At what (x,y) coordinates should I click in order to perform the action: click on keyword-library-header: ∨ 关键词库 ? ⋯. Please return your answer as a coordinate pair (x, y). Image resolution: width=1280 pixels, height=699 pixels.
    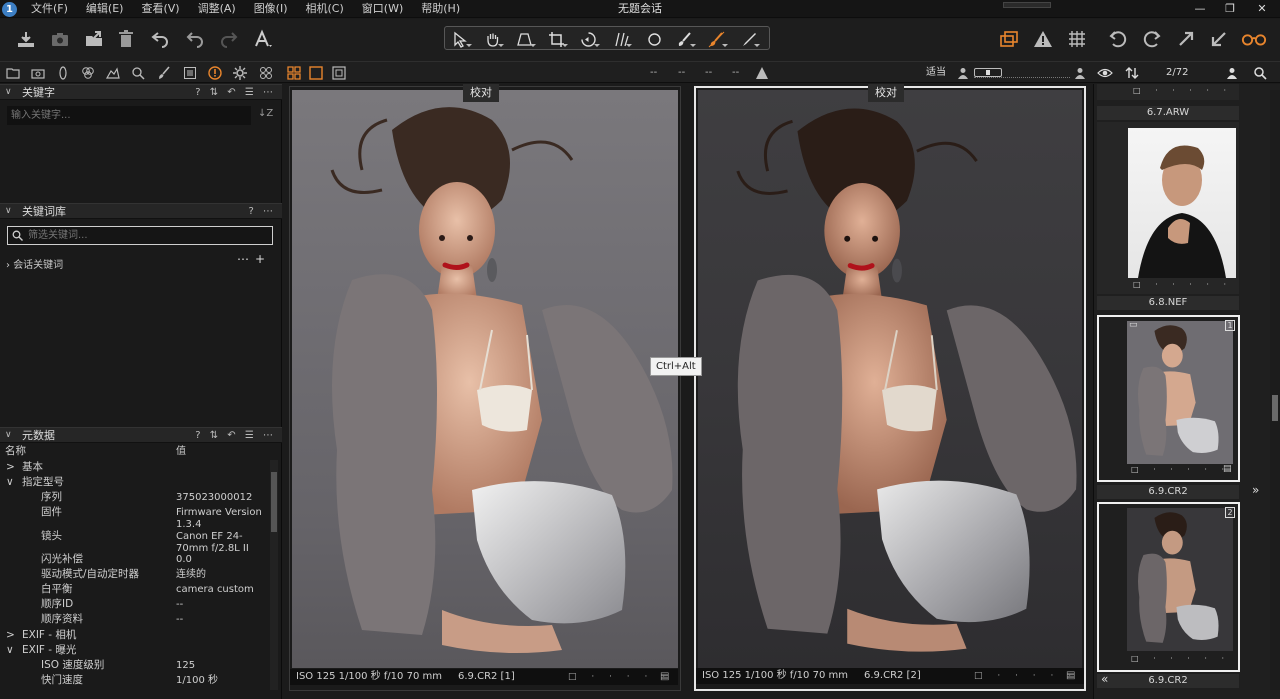
    Looking at the image, I should click on (141, 211).